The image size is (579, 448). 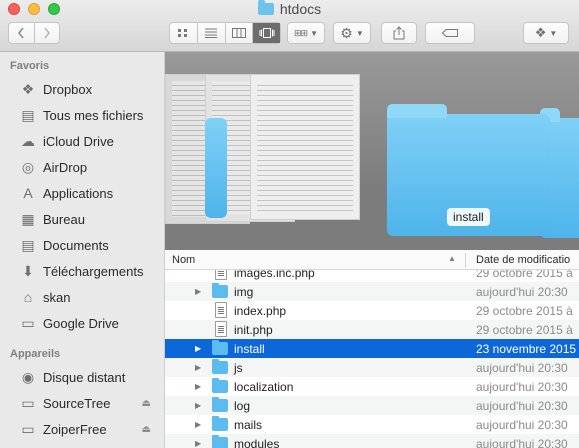 I want to click on table-row: init.php 29 octobre 2015 à, so click(x=372, y=329).